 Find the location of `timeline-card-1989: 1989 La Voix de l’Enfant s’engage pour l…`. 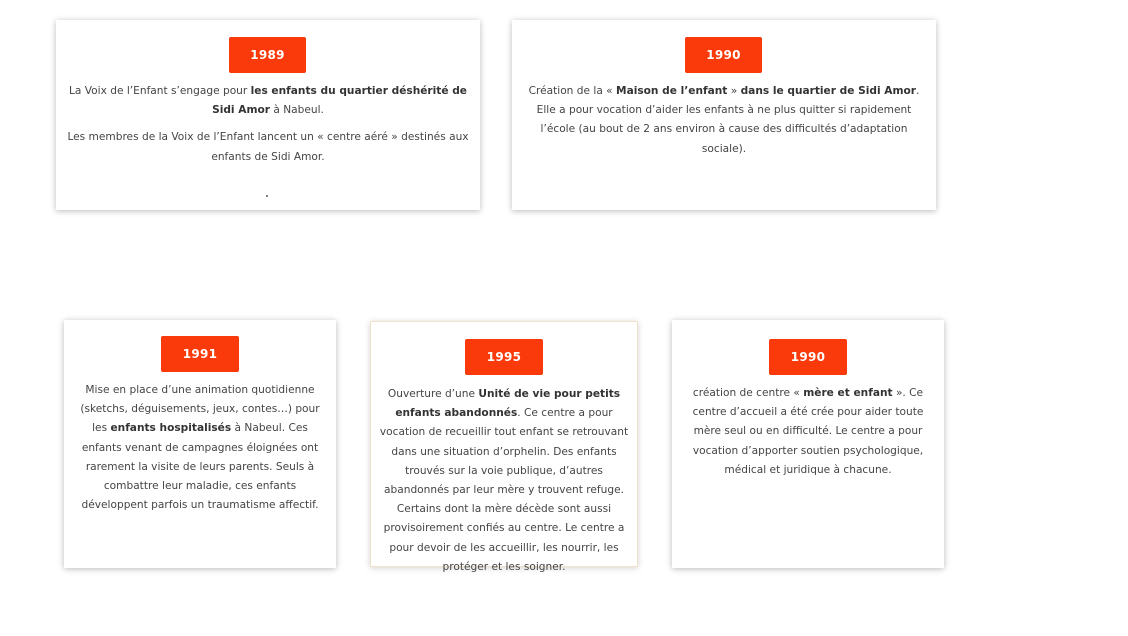

timeline-card-1989: 1989 La Voix de l’Enfant s’engage pour l… is located at coordinates (268, 115).